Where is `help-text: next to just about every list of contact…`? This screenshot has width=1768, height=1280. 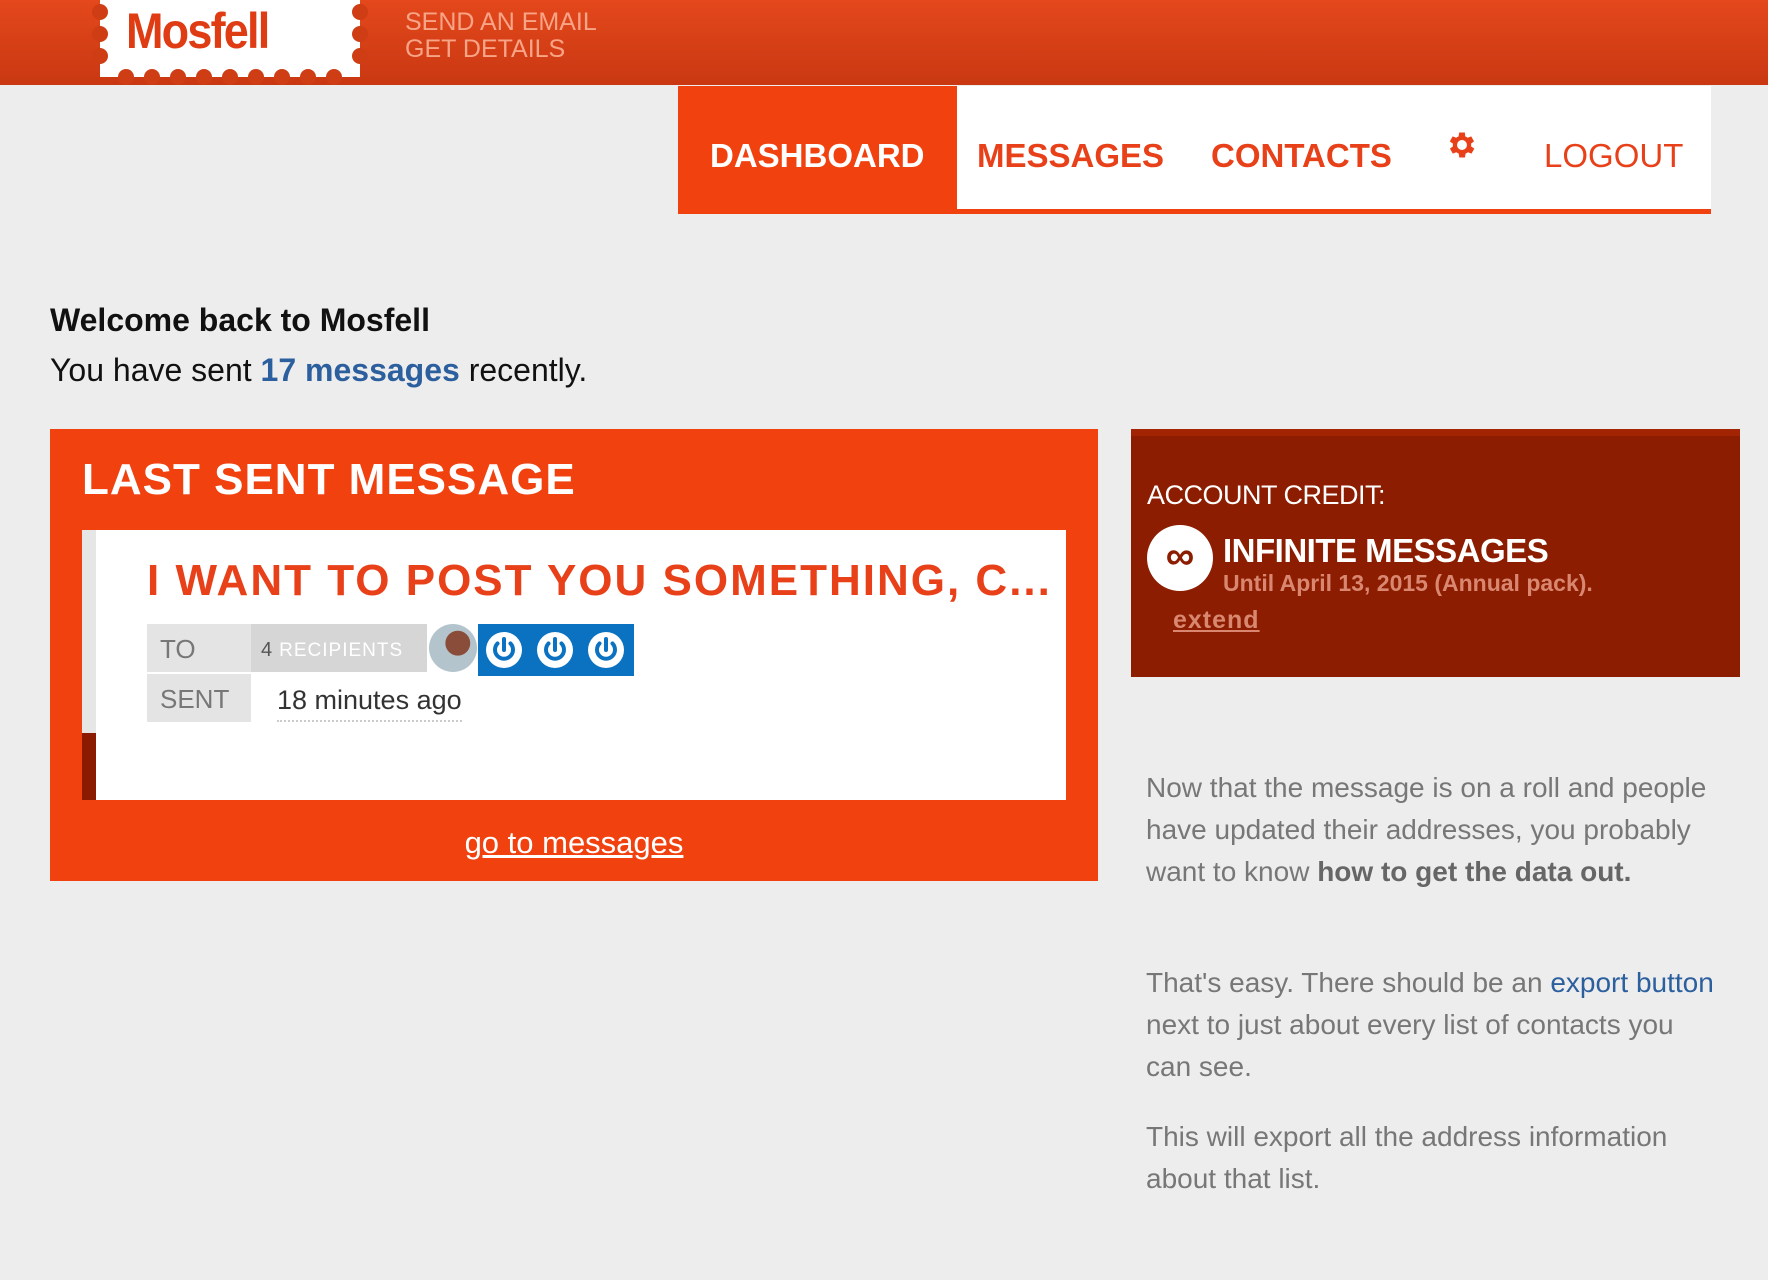
help-text: next to just about every list of contact… is located at coordinates (1410, 1045).